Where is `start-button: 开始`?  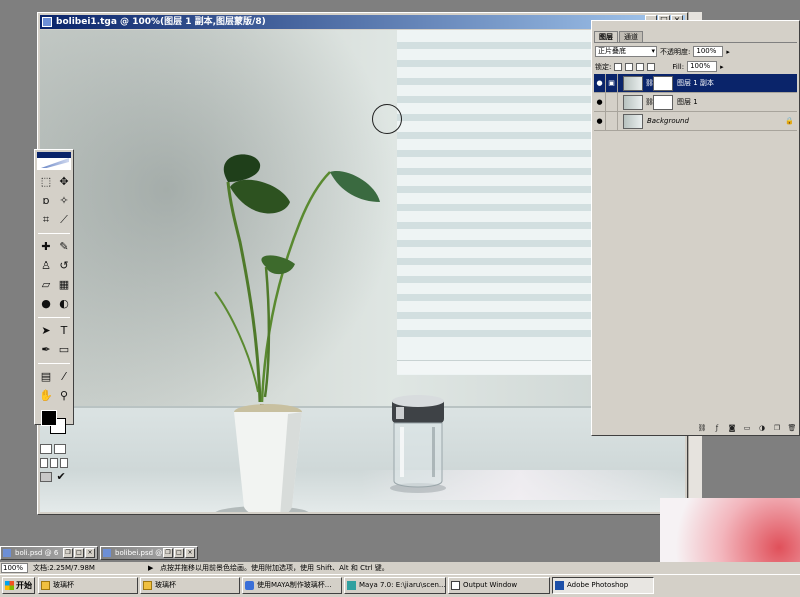 start-button: 开始 is located at coordinates (18, 585).